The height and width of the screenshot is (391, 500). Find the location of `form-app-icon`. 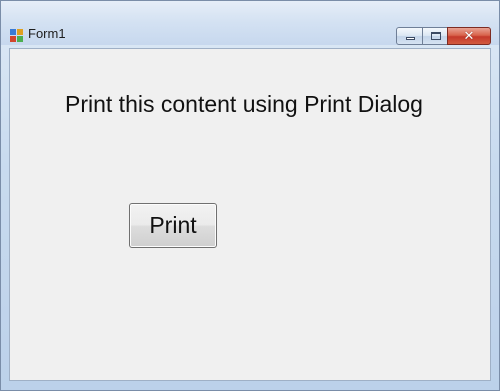

form-app-icon is located at coordinates (16, 35).